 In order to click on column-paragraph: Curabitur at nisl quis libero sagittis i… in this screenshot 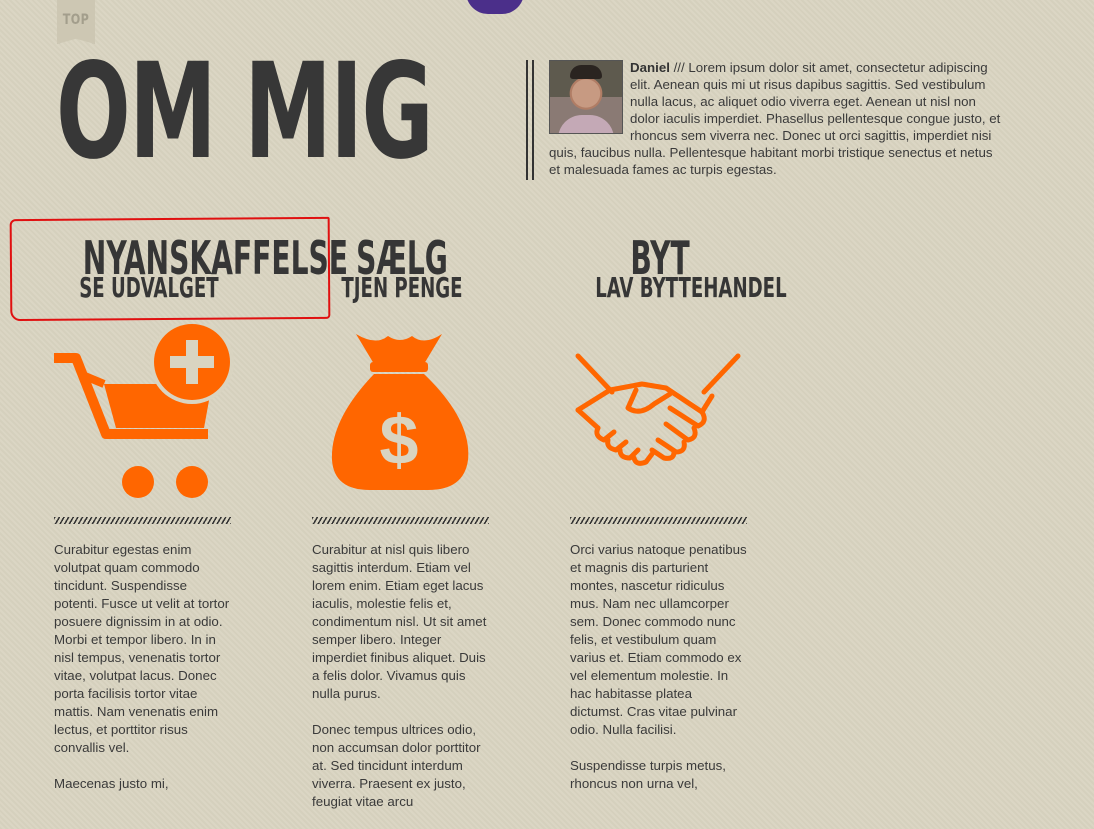, I will do `click(399, 621)`.